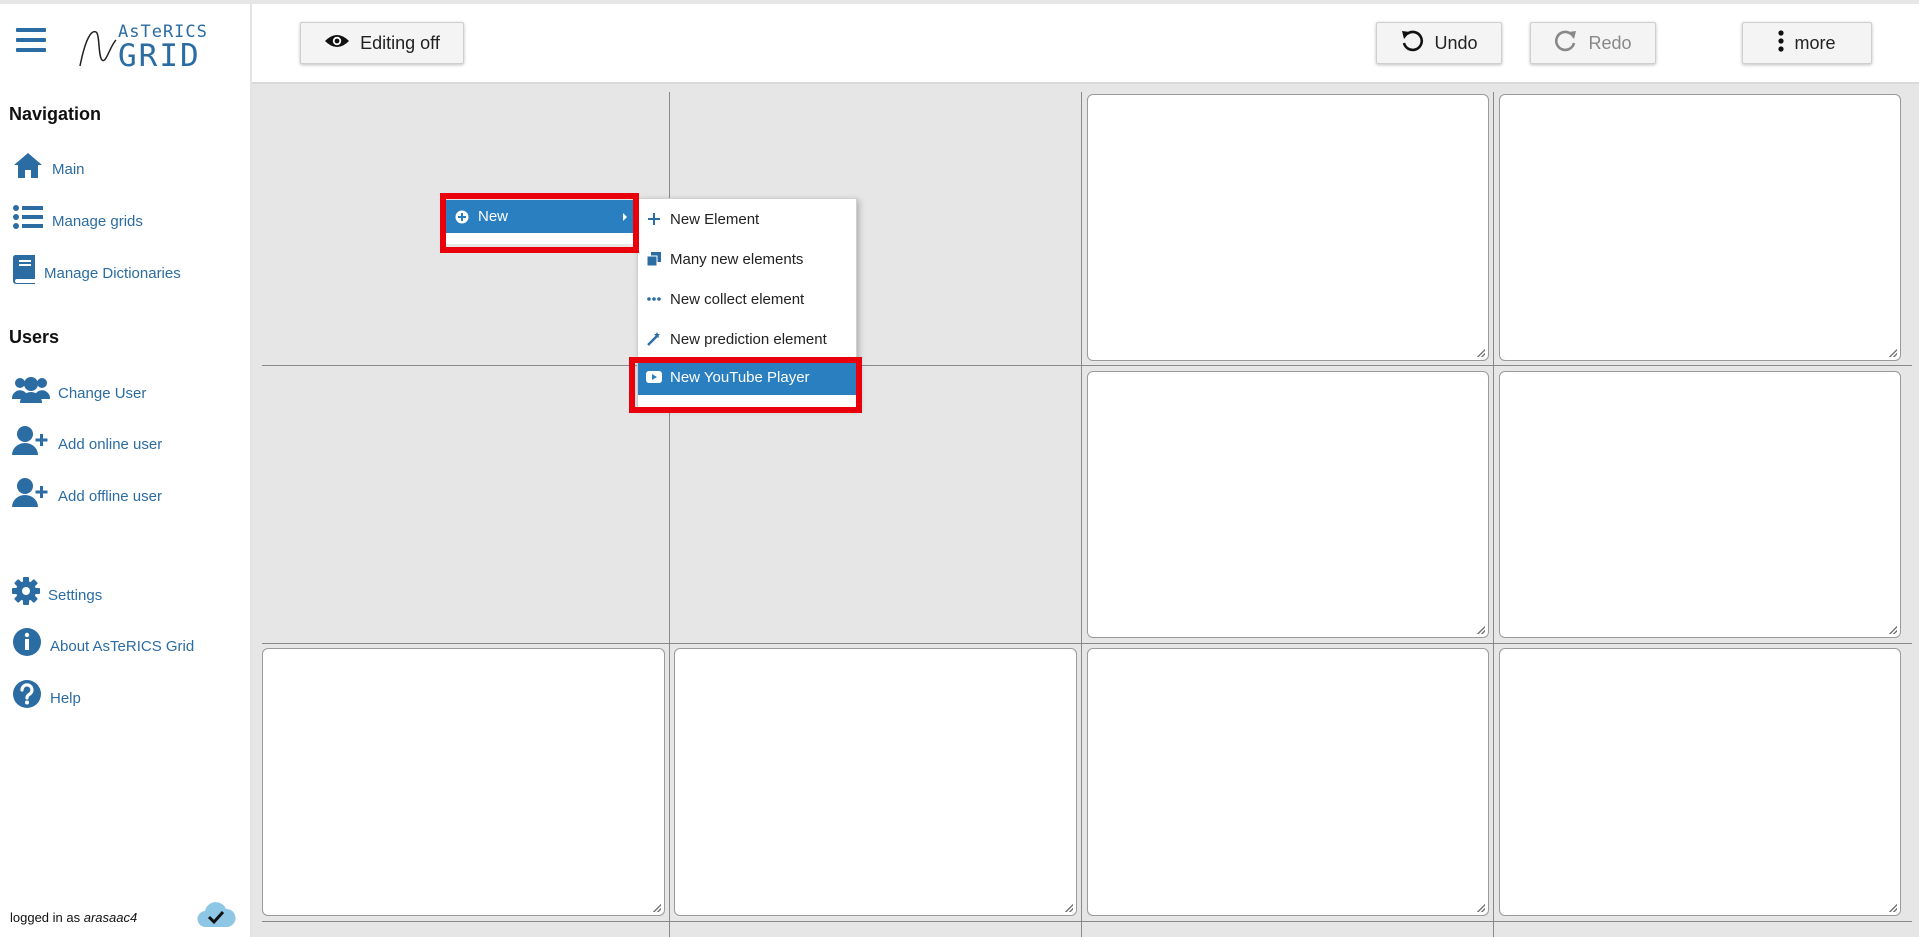  I want to click on sidebar-item-about: About AsTeRICS Grid, so click(103, 642).